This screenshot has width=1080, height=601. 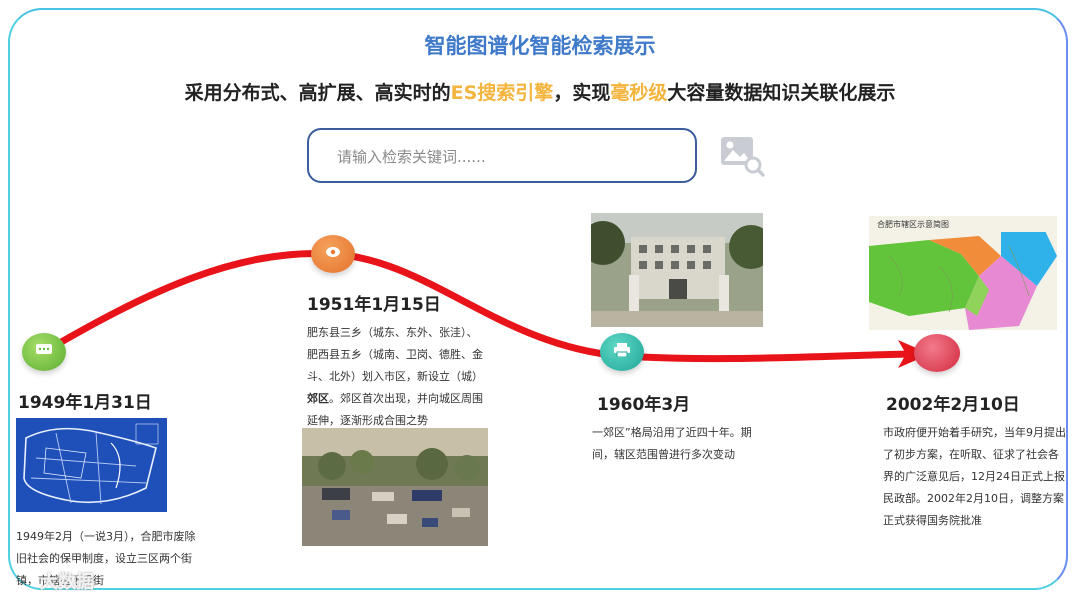 I want to click on timeline-date-1: 1949年1月31日, so click(x=85, y=403).